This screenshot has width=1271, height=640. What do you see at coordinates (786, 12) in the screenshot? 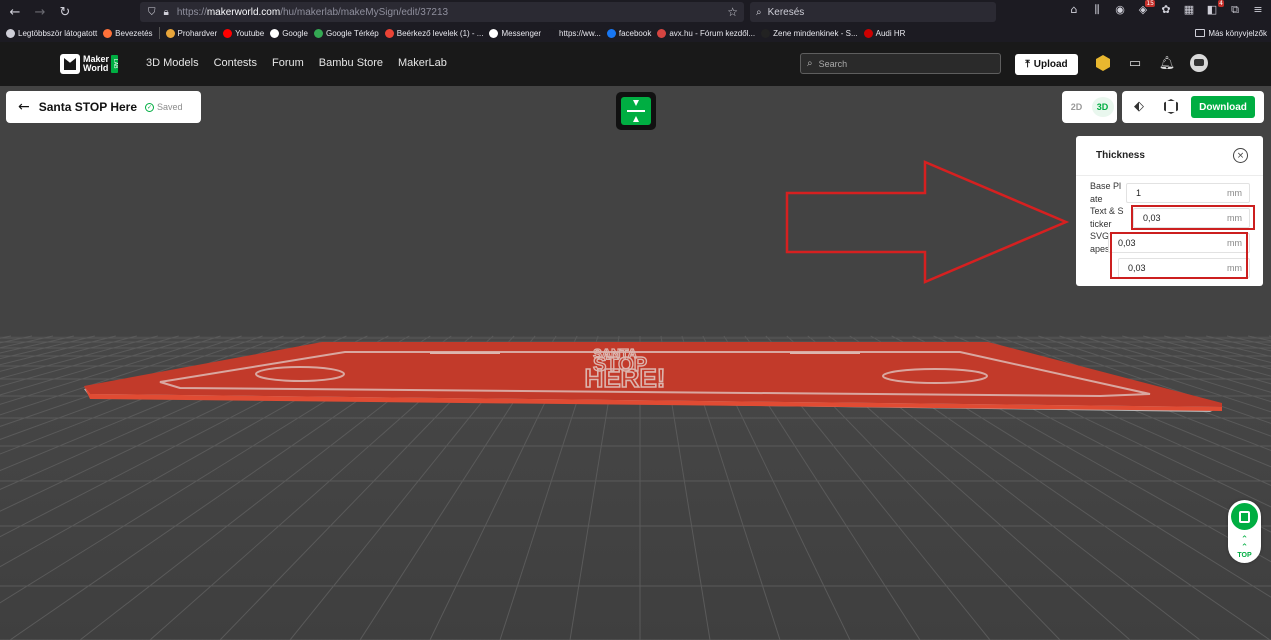
I see `browser-search-placeholder: Keresés` at bounding box center [786, 12].